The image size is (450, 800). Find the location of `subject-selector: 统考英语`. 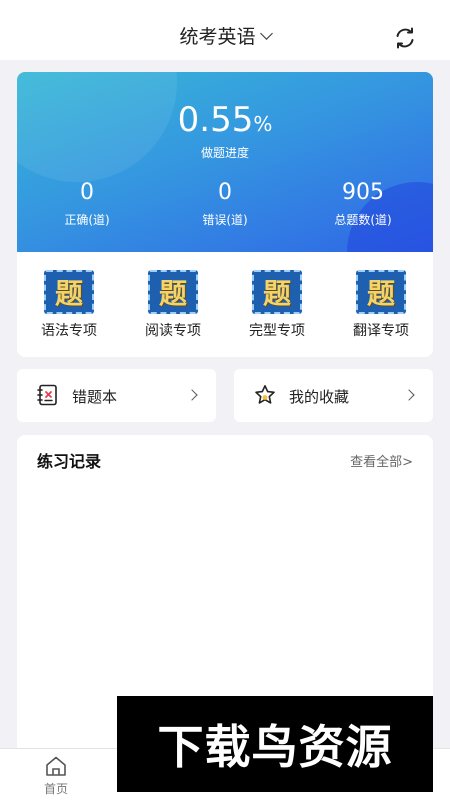

subject-selector: 统考英语 is located at coordinates (225, 35).